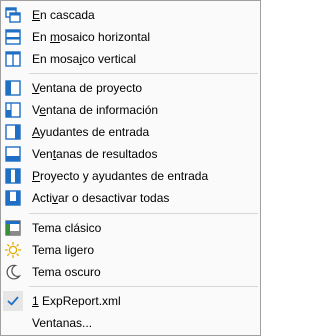 The image size is (320, 336). I want to click on menu-item-results-windows: Ventanas de resultados, so click(130, 154).